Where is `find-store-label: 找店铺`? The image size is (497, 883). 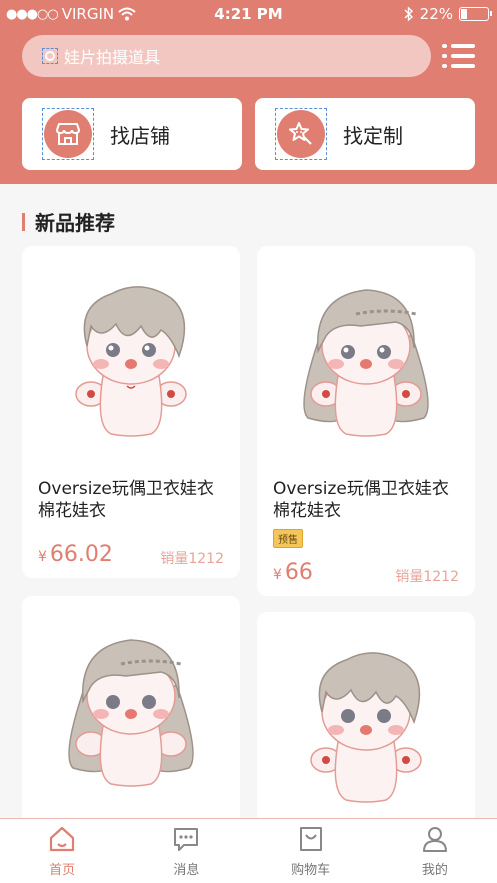
find-store-label: 找店铺 is located at coordinates (140, 135).